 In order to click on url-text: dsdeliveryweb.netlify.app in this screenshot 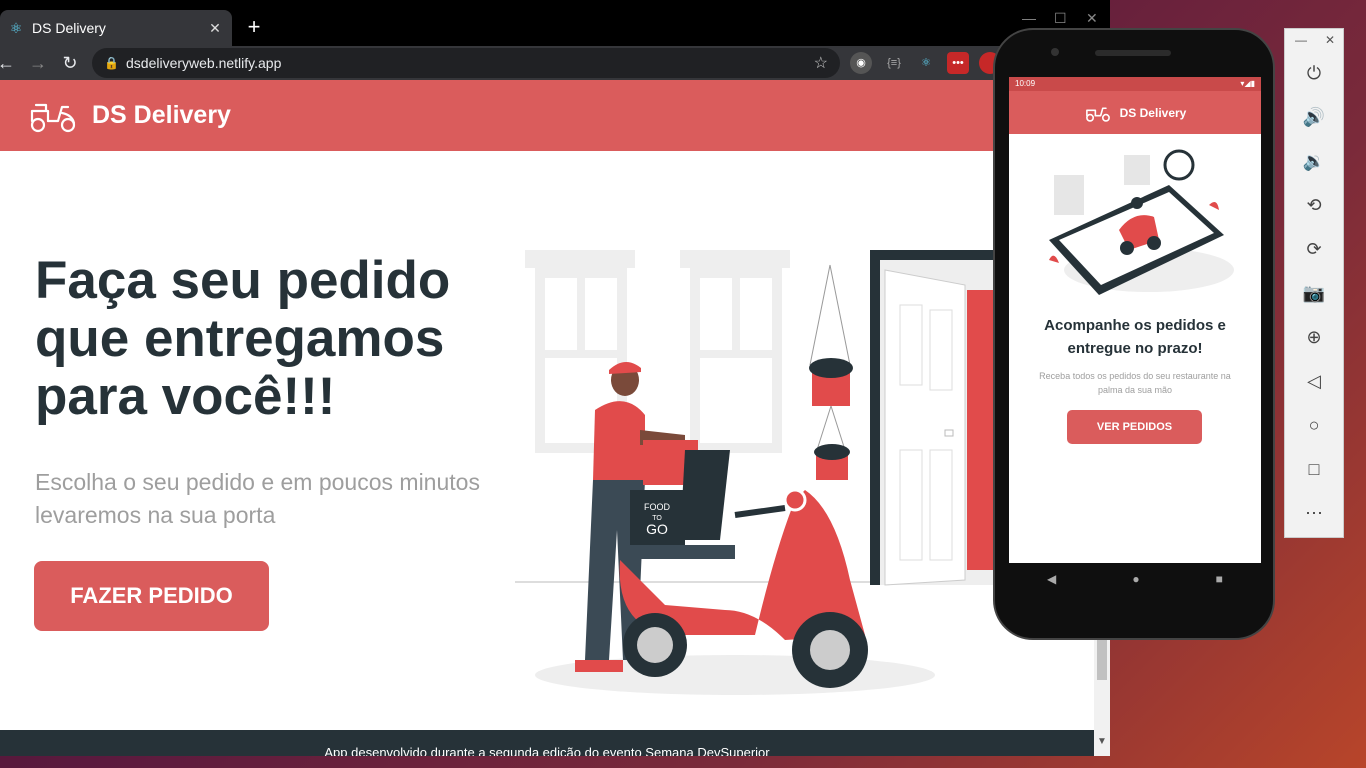, I will do `click(470, 63)`.